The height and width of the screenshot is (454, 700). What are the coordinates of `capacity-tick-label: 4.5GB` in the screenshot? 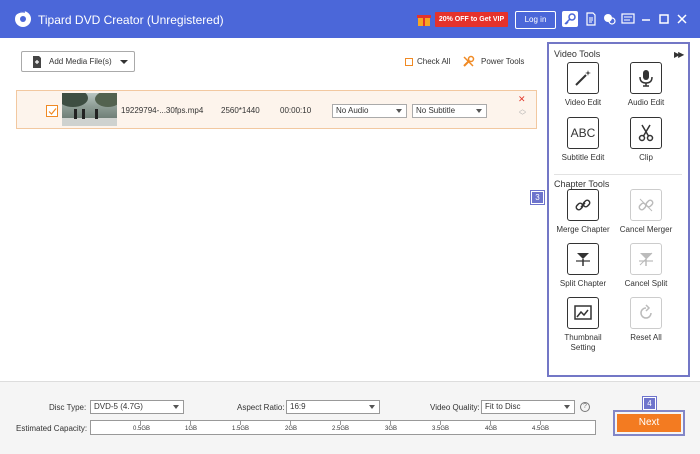 It's located at (541, 429).